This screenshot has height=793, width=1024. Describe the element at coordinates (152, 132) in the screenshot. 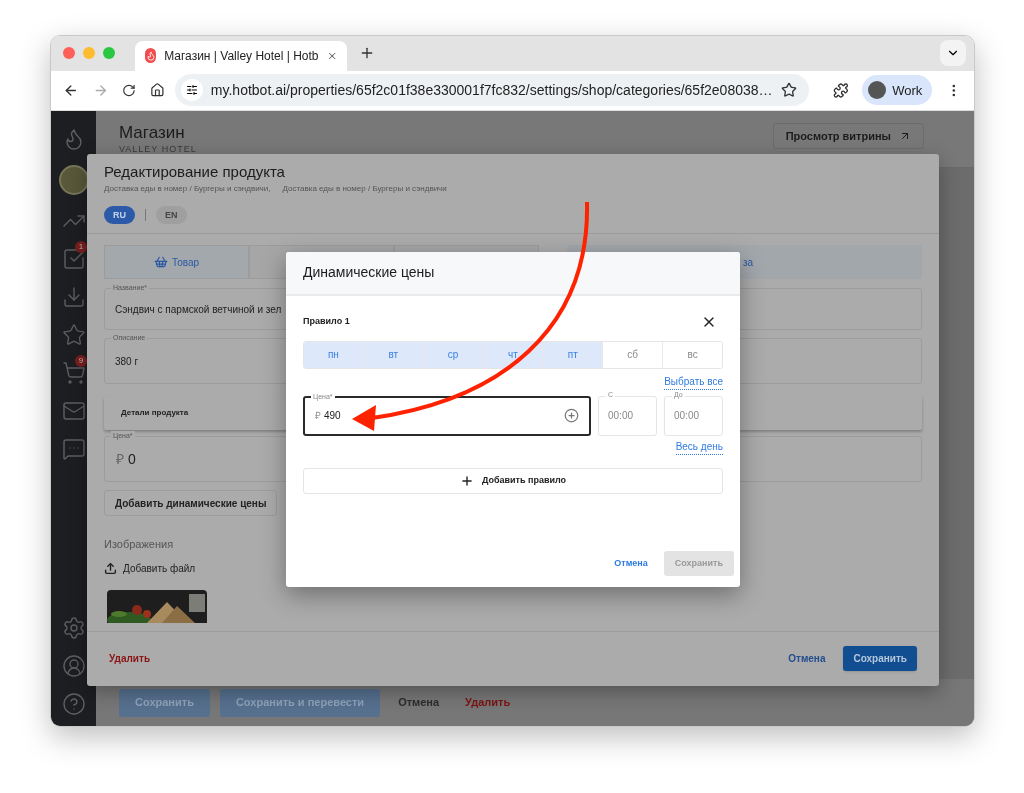

I see `page-title: Магазин` at that location.